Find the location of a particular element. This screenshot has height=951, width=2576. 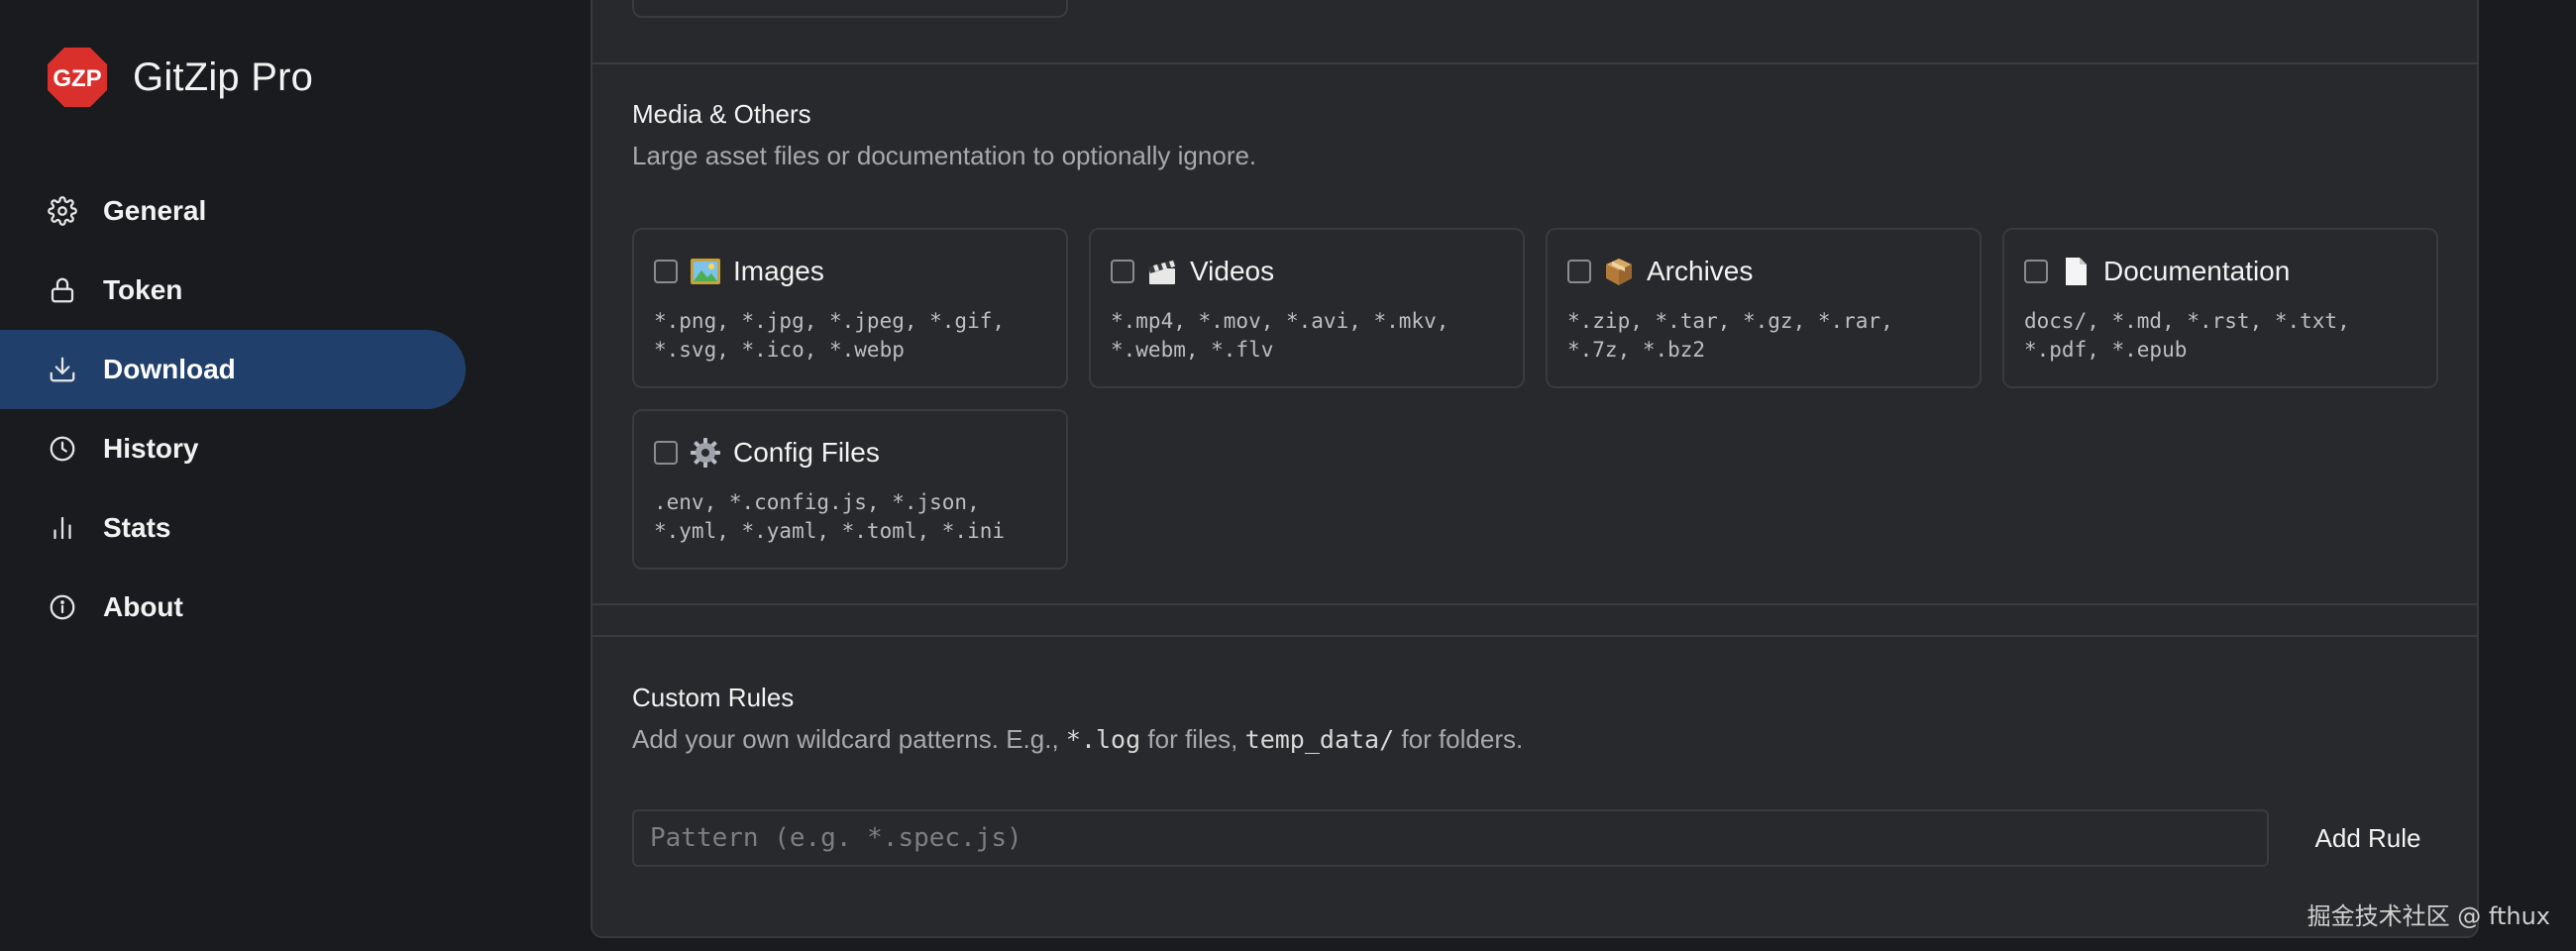

custom-rules-title: Custom Rules is located at coordinates (714, 697).